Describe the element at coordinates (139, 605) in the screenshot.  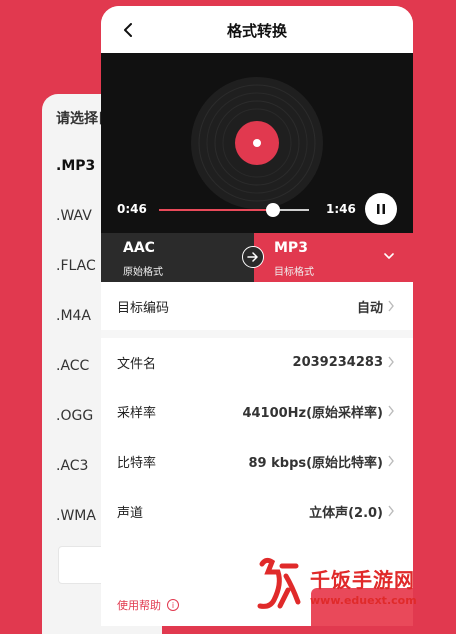
I see `help-label: 使用帮助` at that location.